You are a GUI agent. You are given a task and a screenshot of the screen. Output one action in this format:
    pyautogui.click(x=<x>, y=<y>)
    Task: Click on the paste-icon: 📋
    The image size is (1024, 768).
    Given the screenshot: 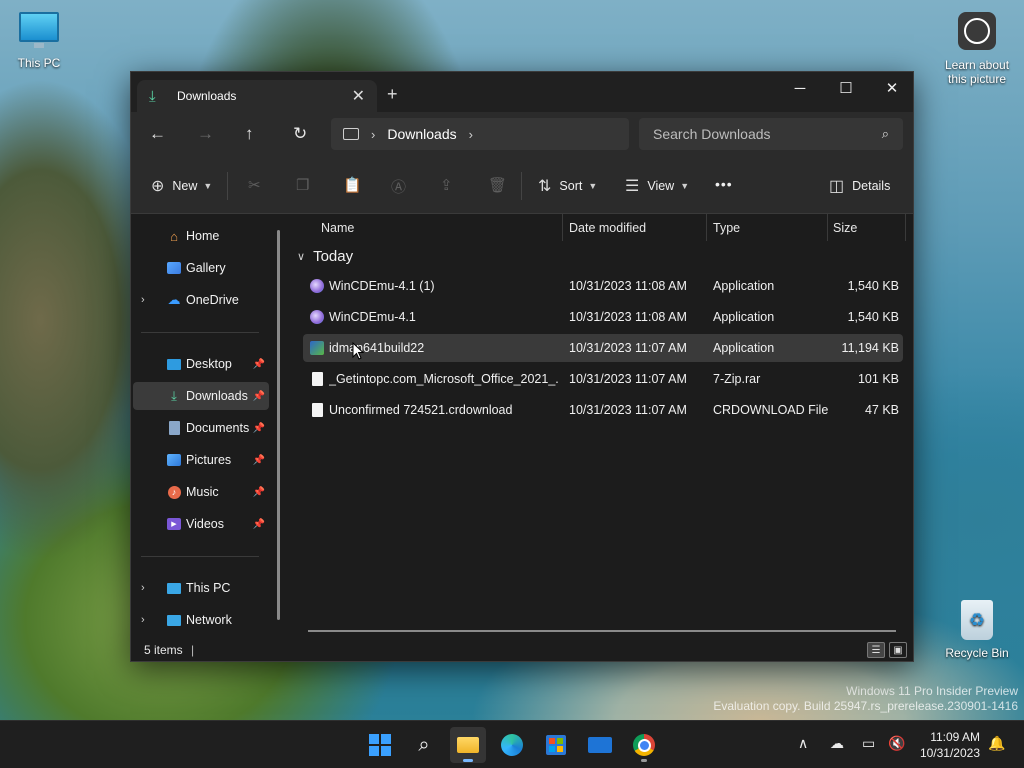 What is the action you would take?
    pyautogui.click(x=352, y=185)
    